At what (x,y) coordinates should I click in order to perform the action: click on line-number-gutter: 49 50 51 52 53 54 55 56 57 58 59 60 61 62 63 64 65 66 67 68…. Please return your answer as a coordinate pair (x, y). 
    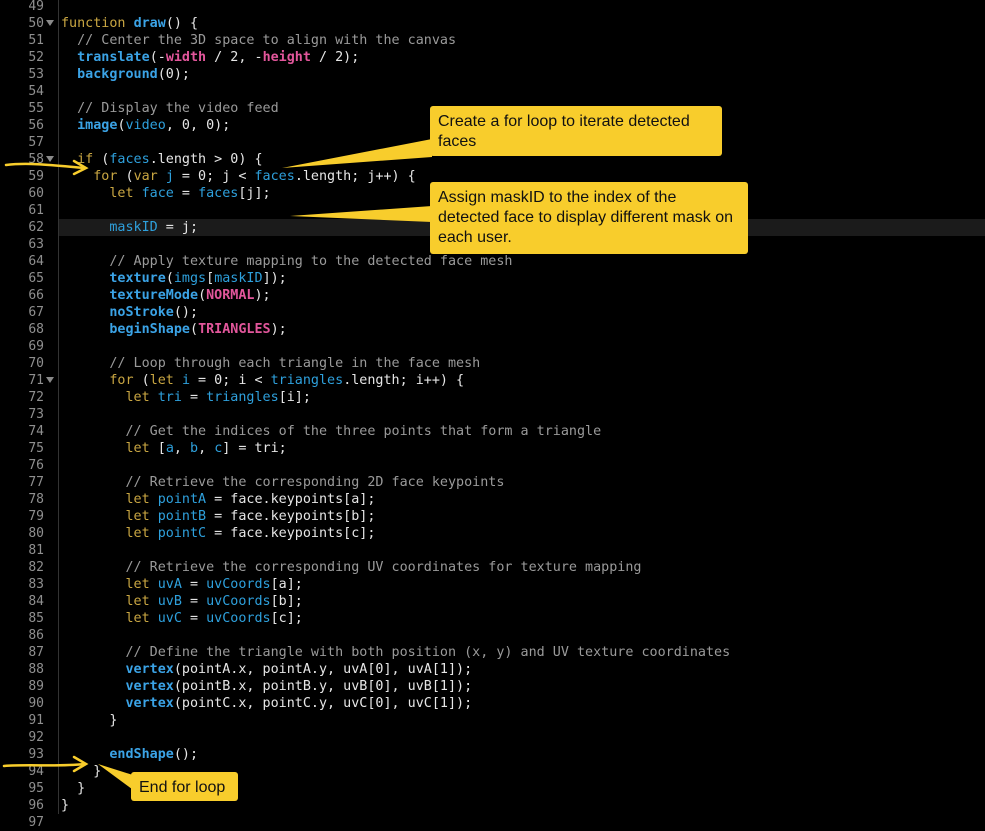
    Looking at the image, I should click on (29, 415).